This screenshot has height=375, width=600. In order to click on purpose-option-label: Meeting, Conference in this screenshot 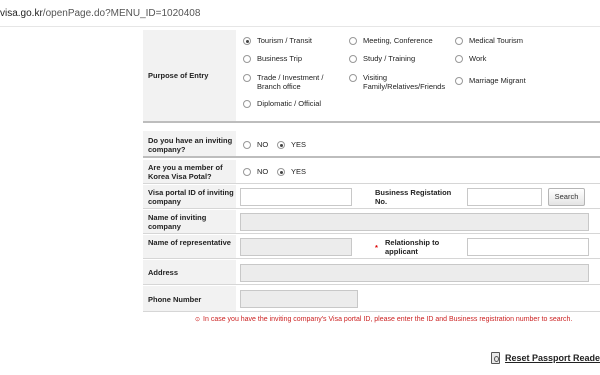, I will do `click(398, 40)`.